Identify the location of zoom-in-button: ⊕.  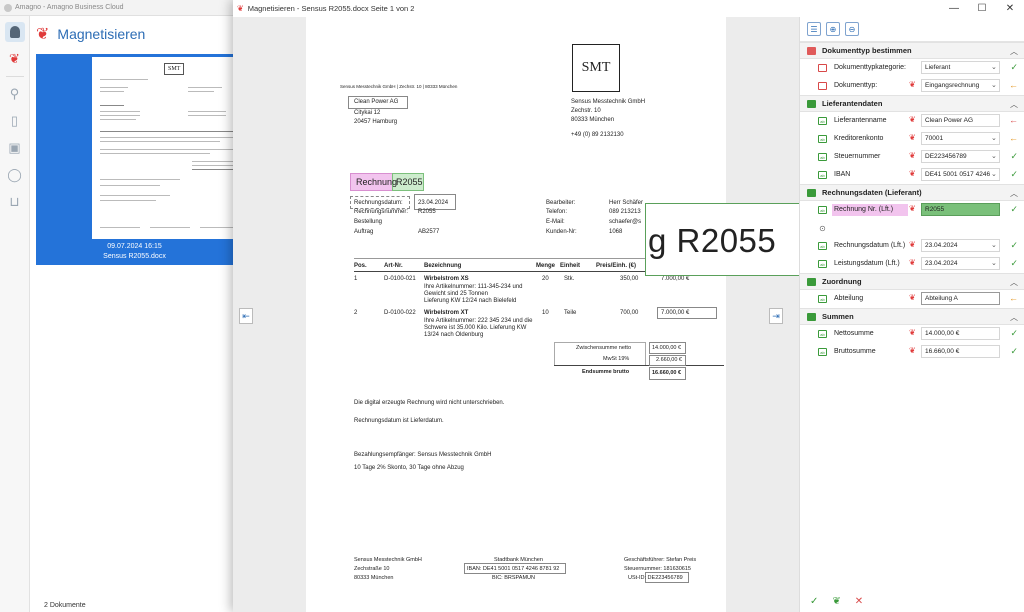
(833, 29).